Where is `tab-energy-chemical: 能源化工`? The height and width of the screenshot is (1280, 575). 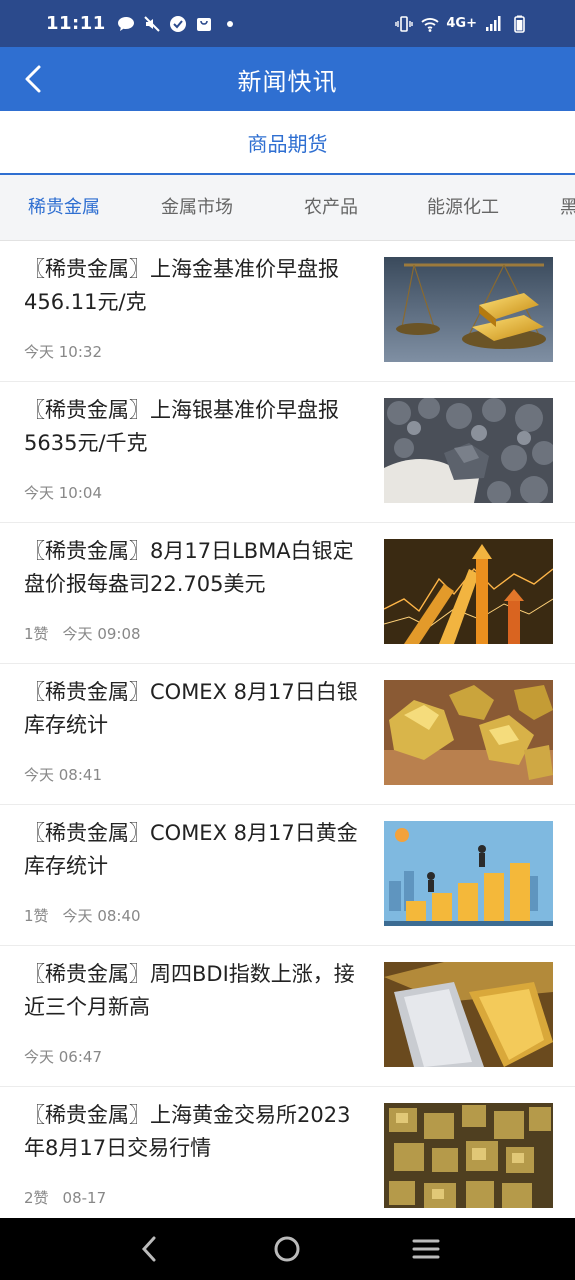 tab-energy-chemical: 能源化工 is located at coordinates (463, 207).